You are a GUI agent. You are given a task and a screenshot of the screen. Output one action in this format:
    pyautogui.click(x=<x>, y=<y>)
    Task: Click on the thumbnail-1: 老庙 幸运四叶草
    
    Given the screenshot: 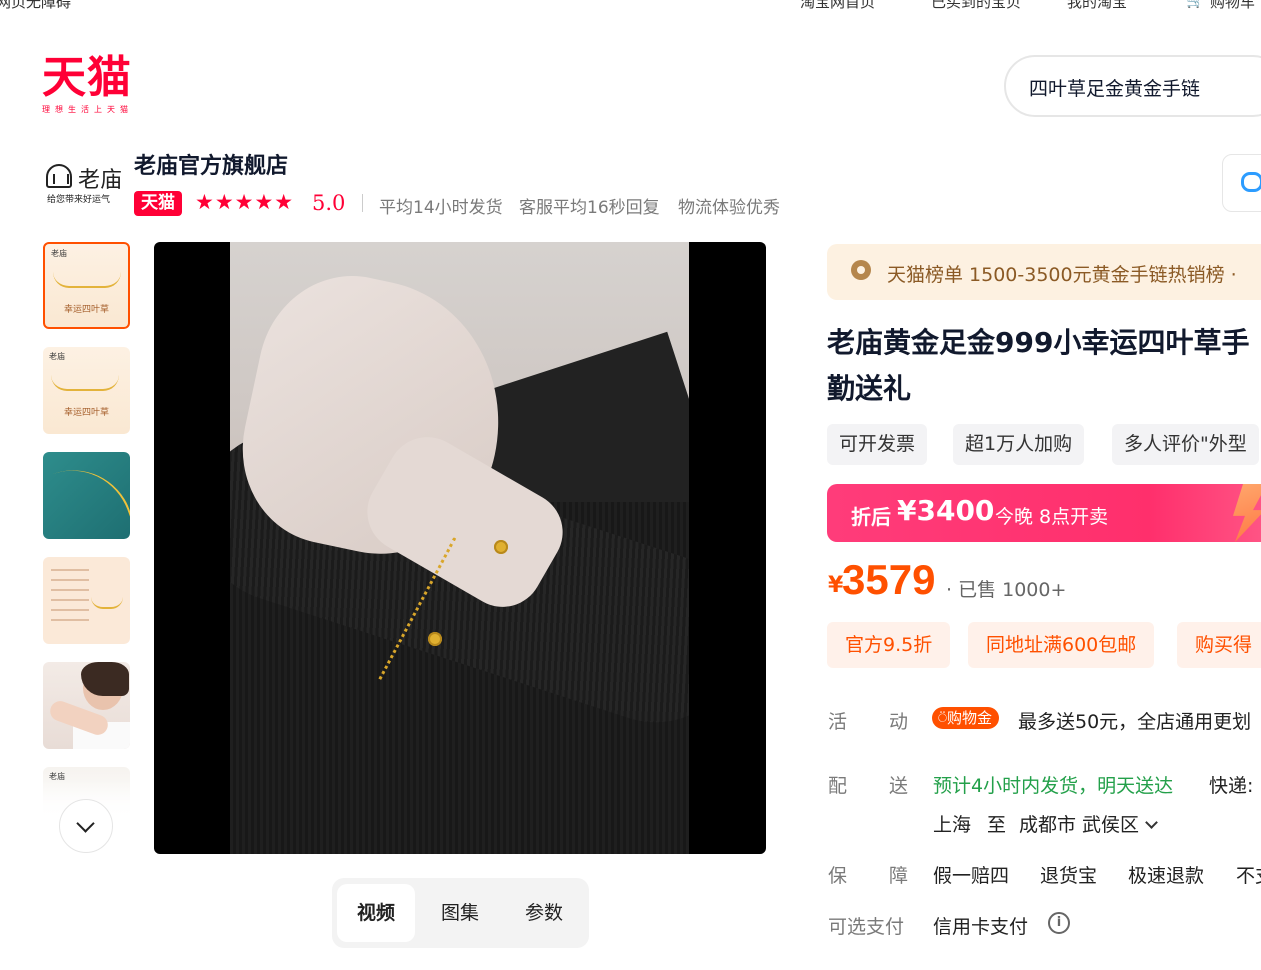 What is the action you would take?
    pyautogui.click(x=86, y=285)
    